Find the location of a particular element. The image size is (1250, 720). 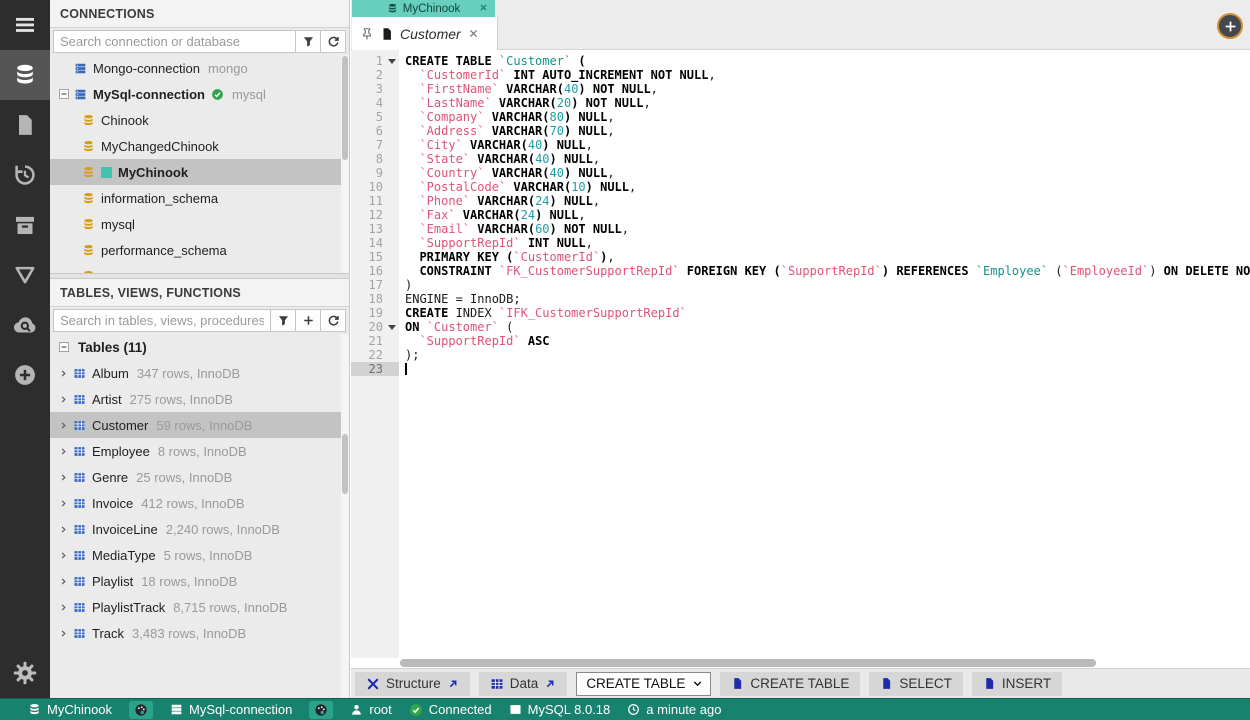

database-item-sys: sys is located at coordinates (199, 268).